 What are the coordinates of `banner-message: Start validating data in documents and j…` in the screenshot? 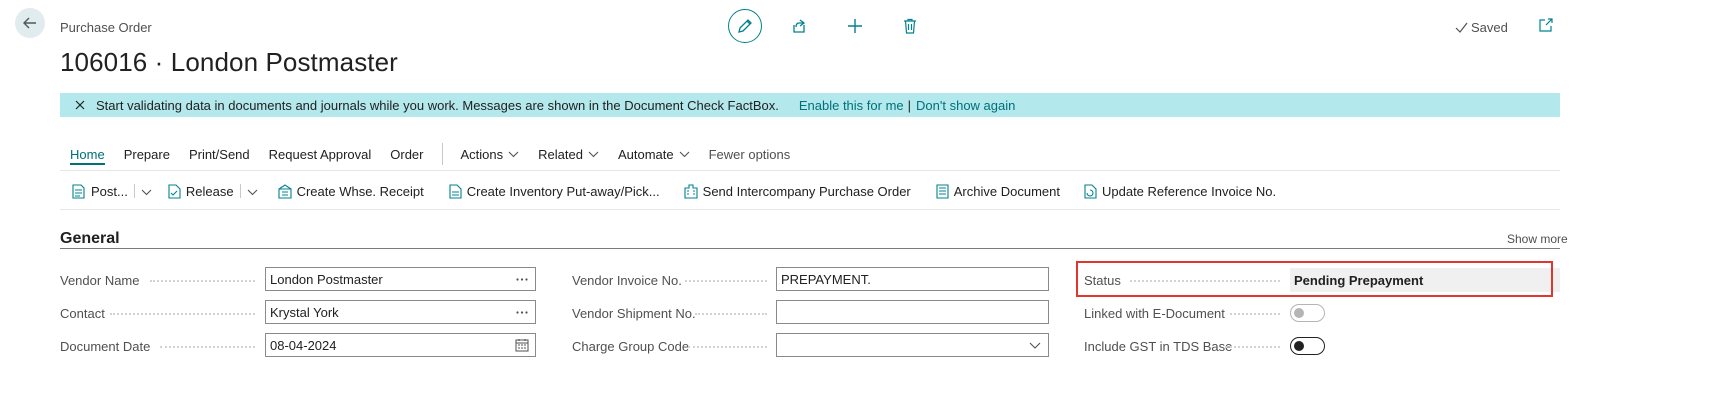 It's located at (437, 105).